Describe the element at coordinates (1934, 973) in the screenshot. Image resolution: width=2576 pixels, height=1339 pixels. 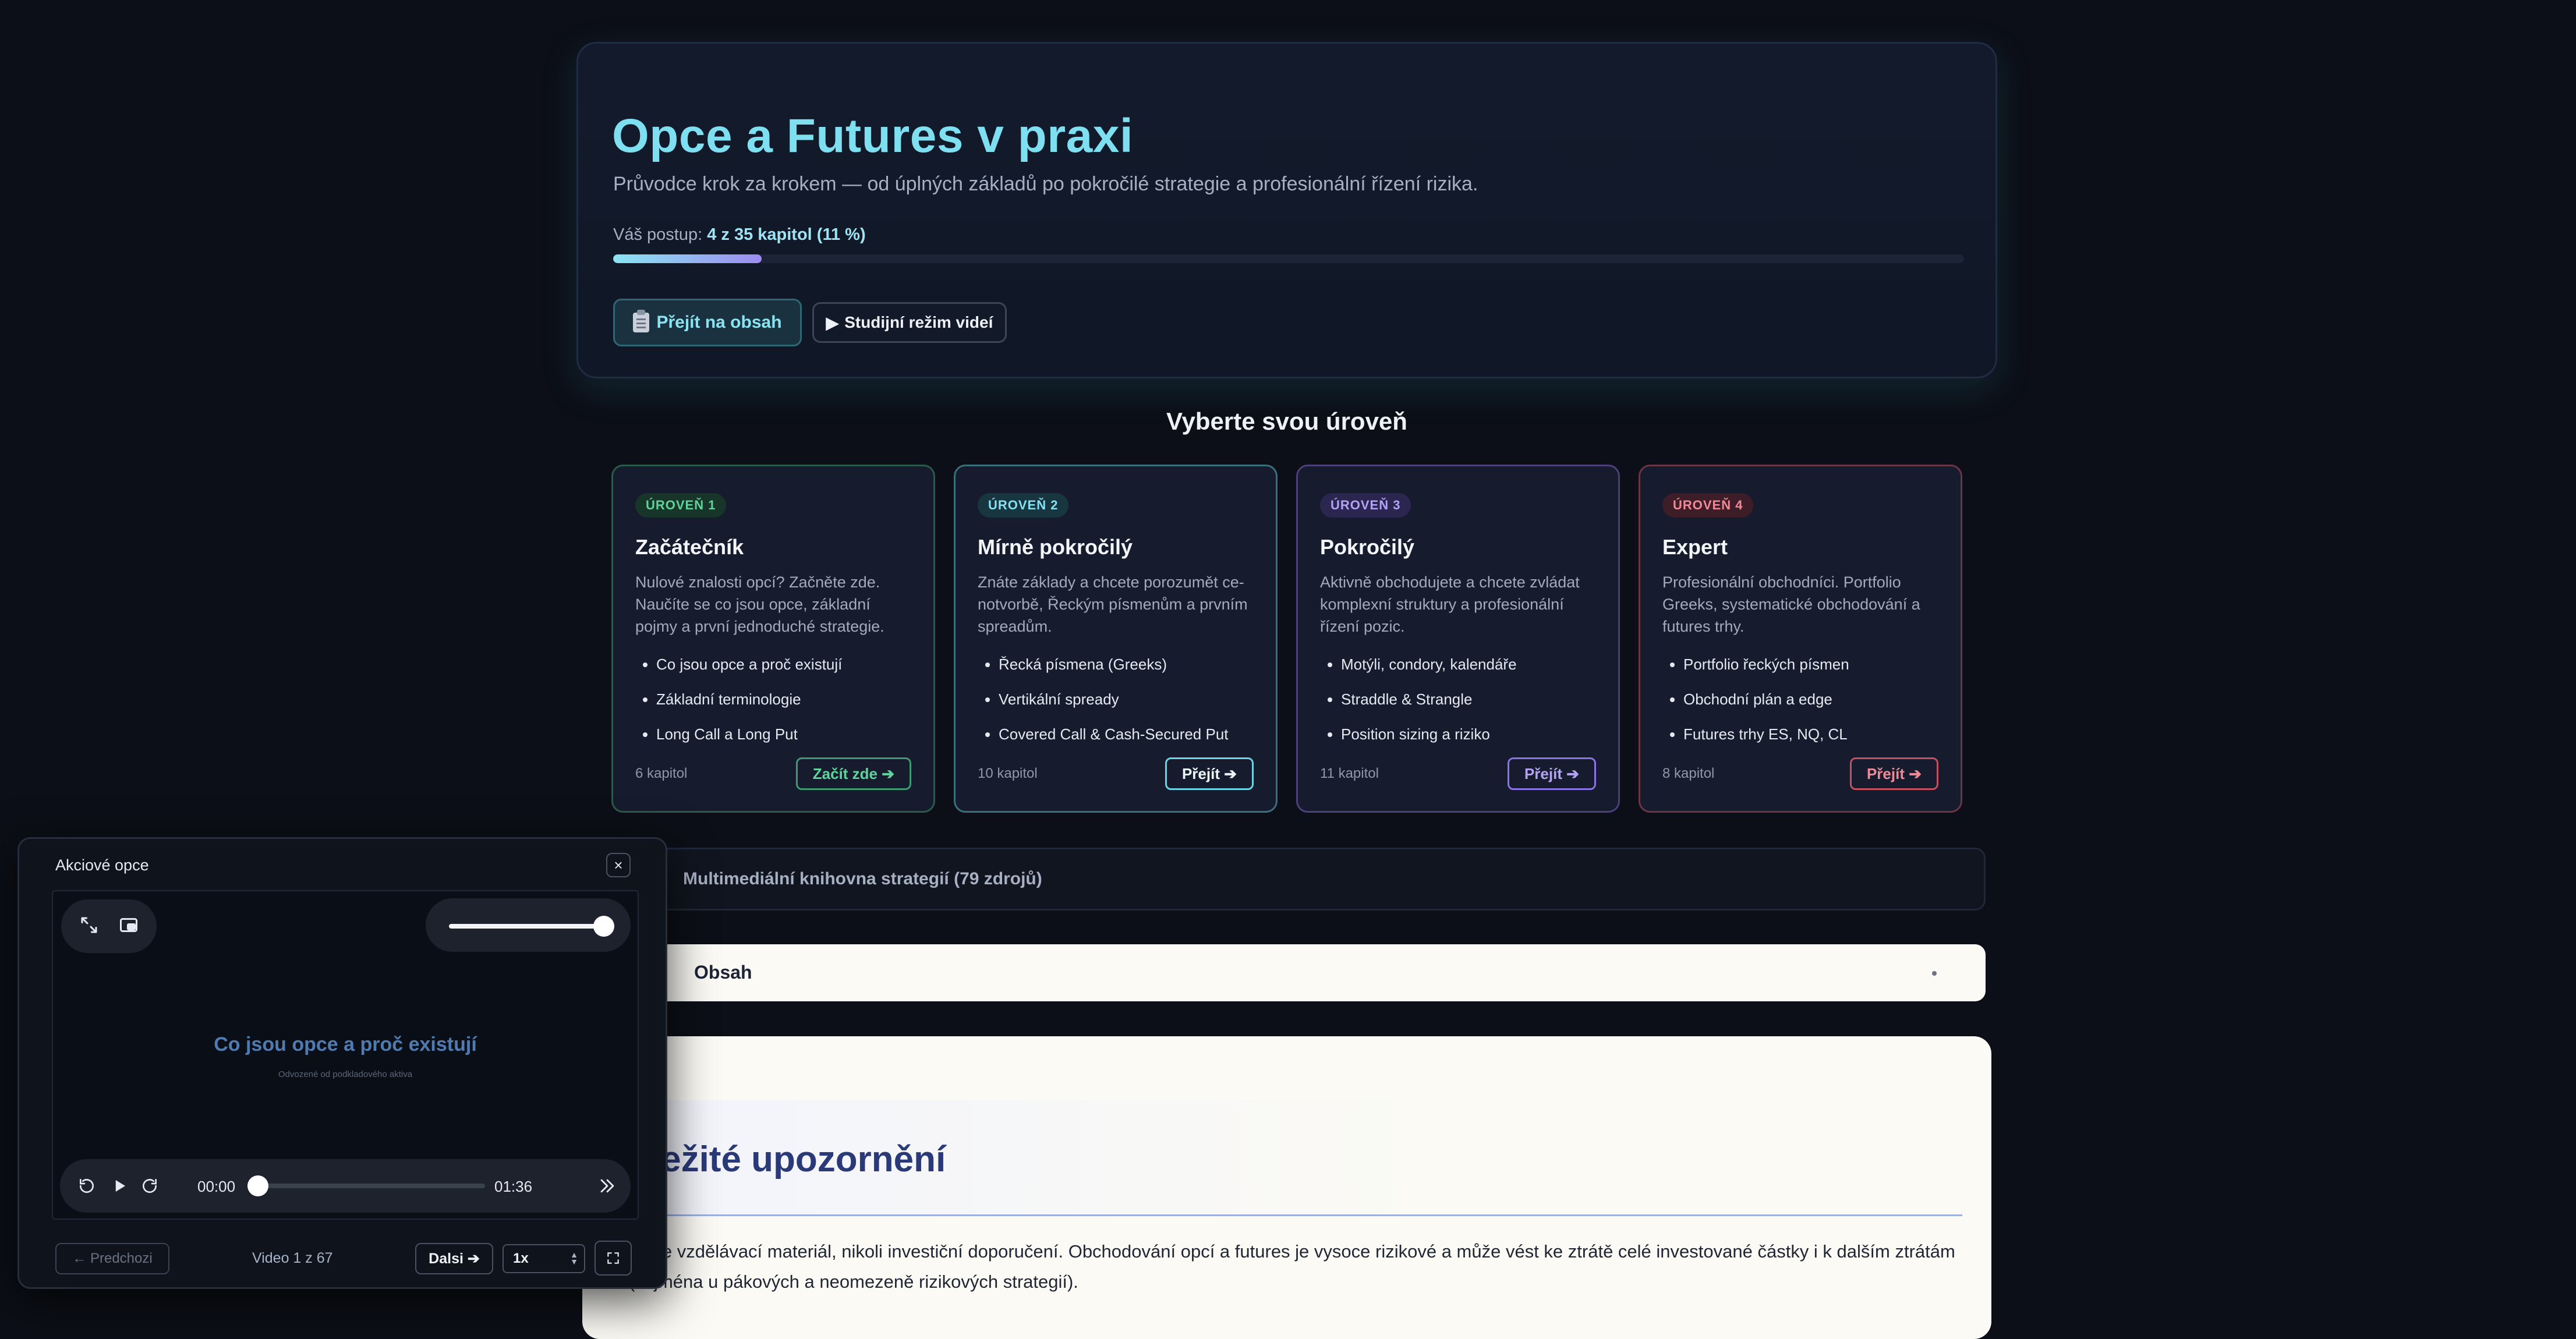
I see `chevron-icon` at that location.